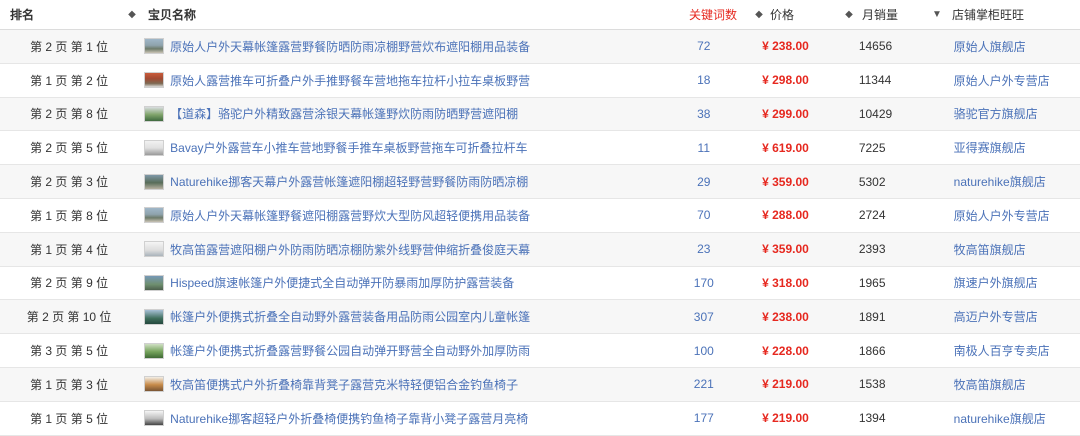 This screenshot has width=1080, height=436. What do you see at coordinates (69, 249) in the screenshot?
I see `rank-cell: 第 1 页 第 4 位` at bounding box center [69, 249].